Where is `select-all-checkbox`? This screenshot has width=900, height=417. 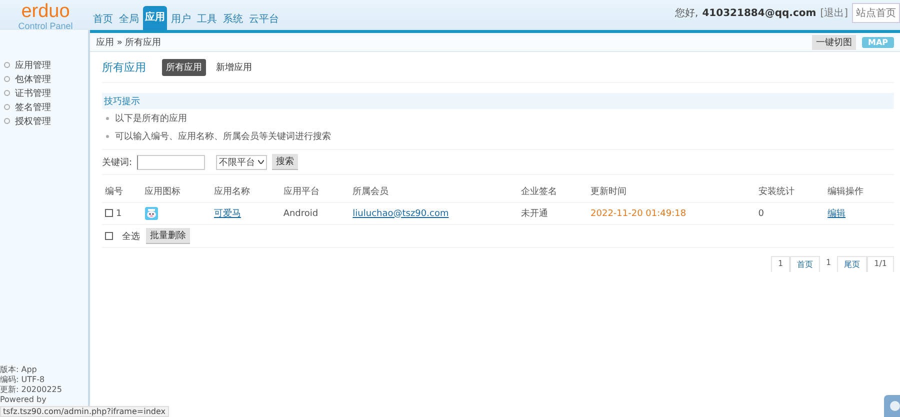
select-all-checkbox is located at coordinates (109, 236).